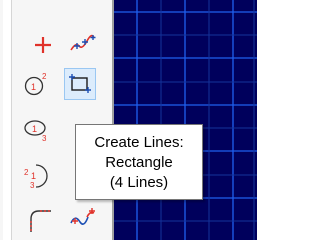 The height and width of the screenshot is (240, 320). I want to click on create-rectangle-icon, so click(80, 83).